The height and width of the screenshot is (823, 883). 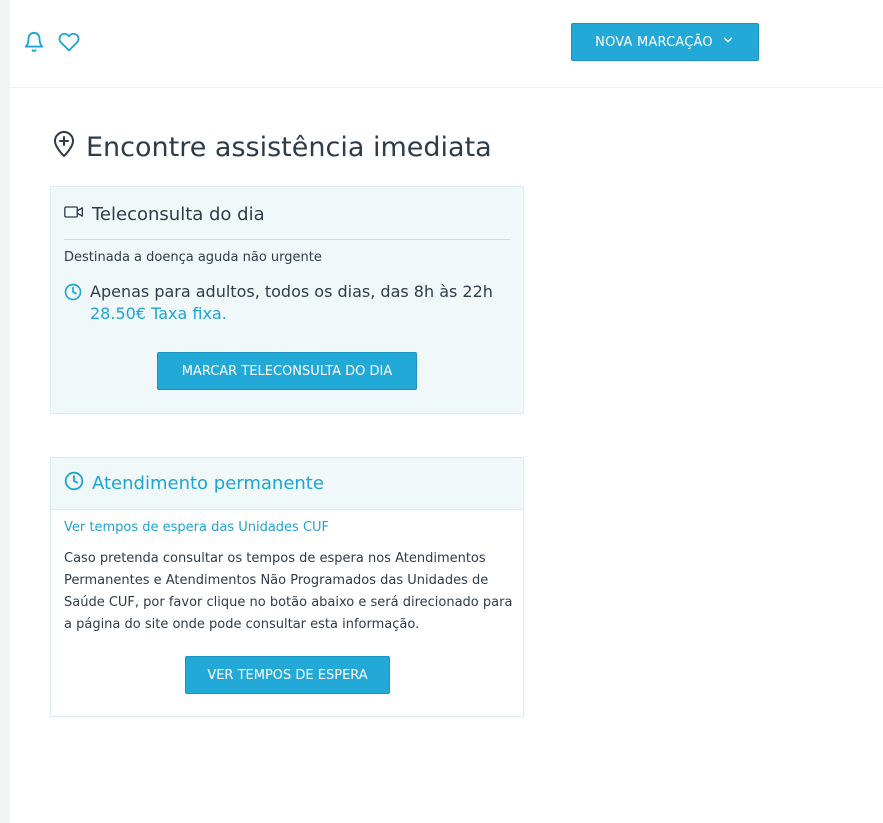 I want to click on teleconsulta-subtitle: Destinada a doença aguda não urgente, so click(x=193, y=257).